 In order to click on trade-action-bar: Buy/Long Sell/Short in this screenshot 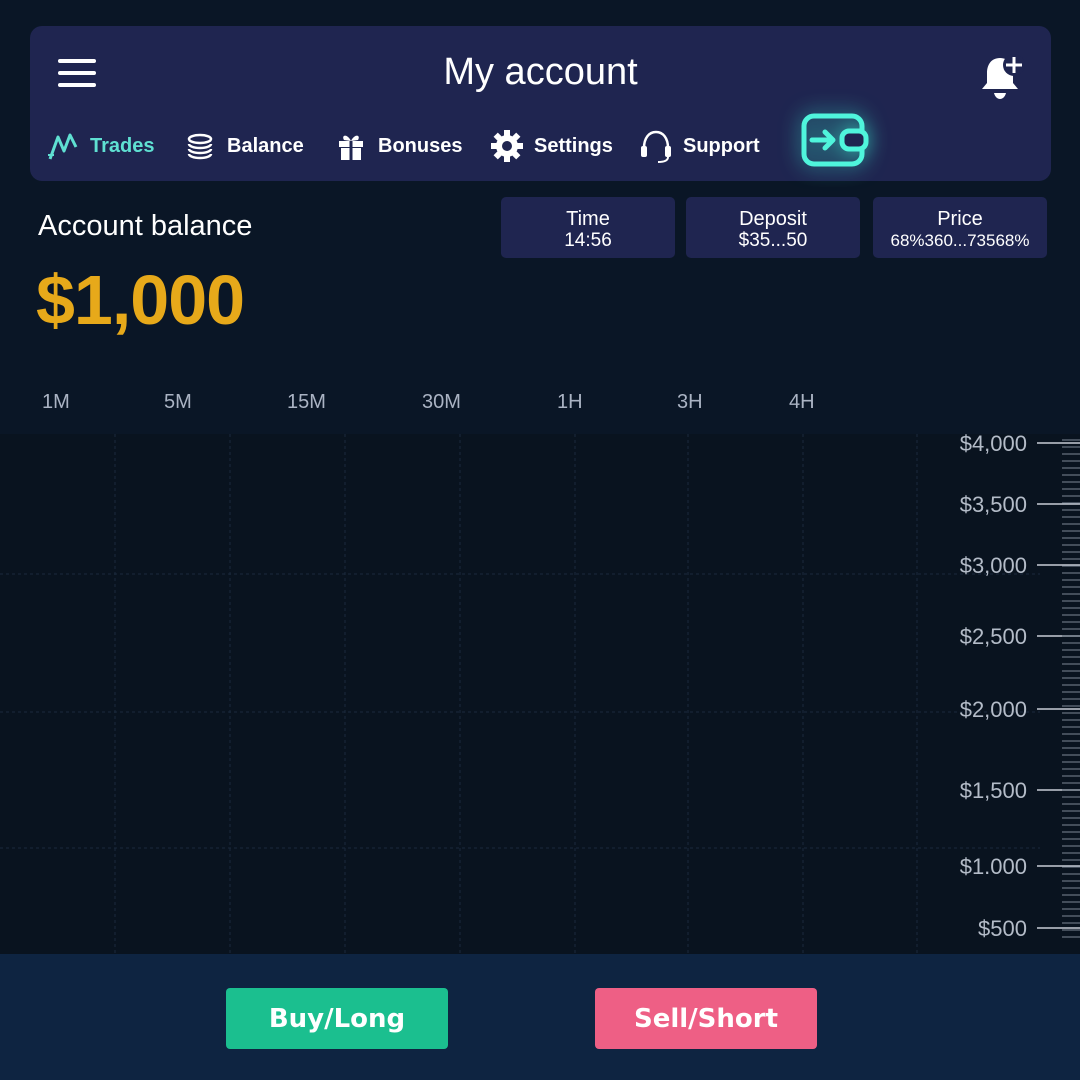, I will do `click(540, 1017)`.